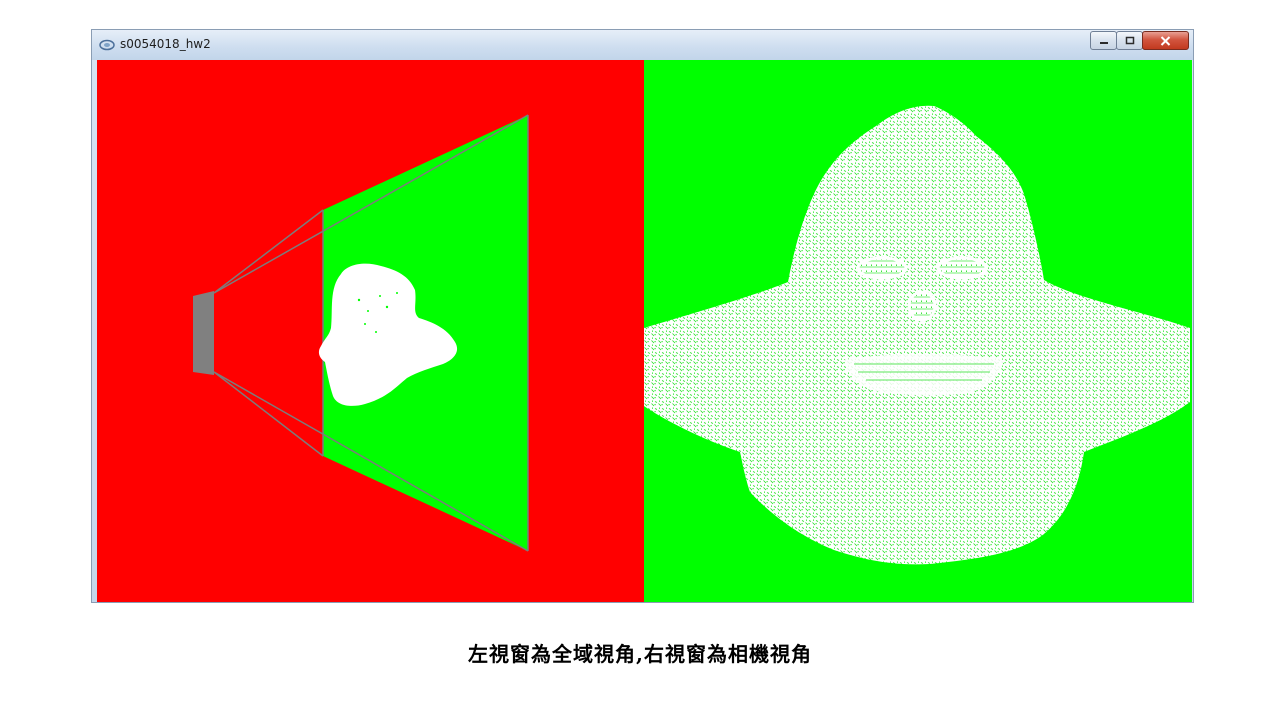  What do you see at coordinates (642, 45) in the screenshot?
I see `title-bar: s0054018_hw2` at bounding box center [642, 45].